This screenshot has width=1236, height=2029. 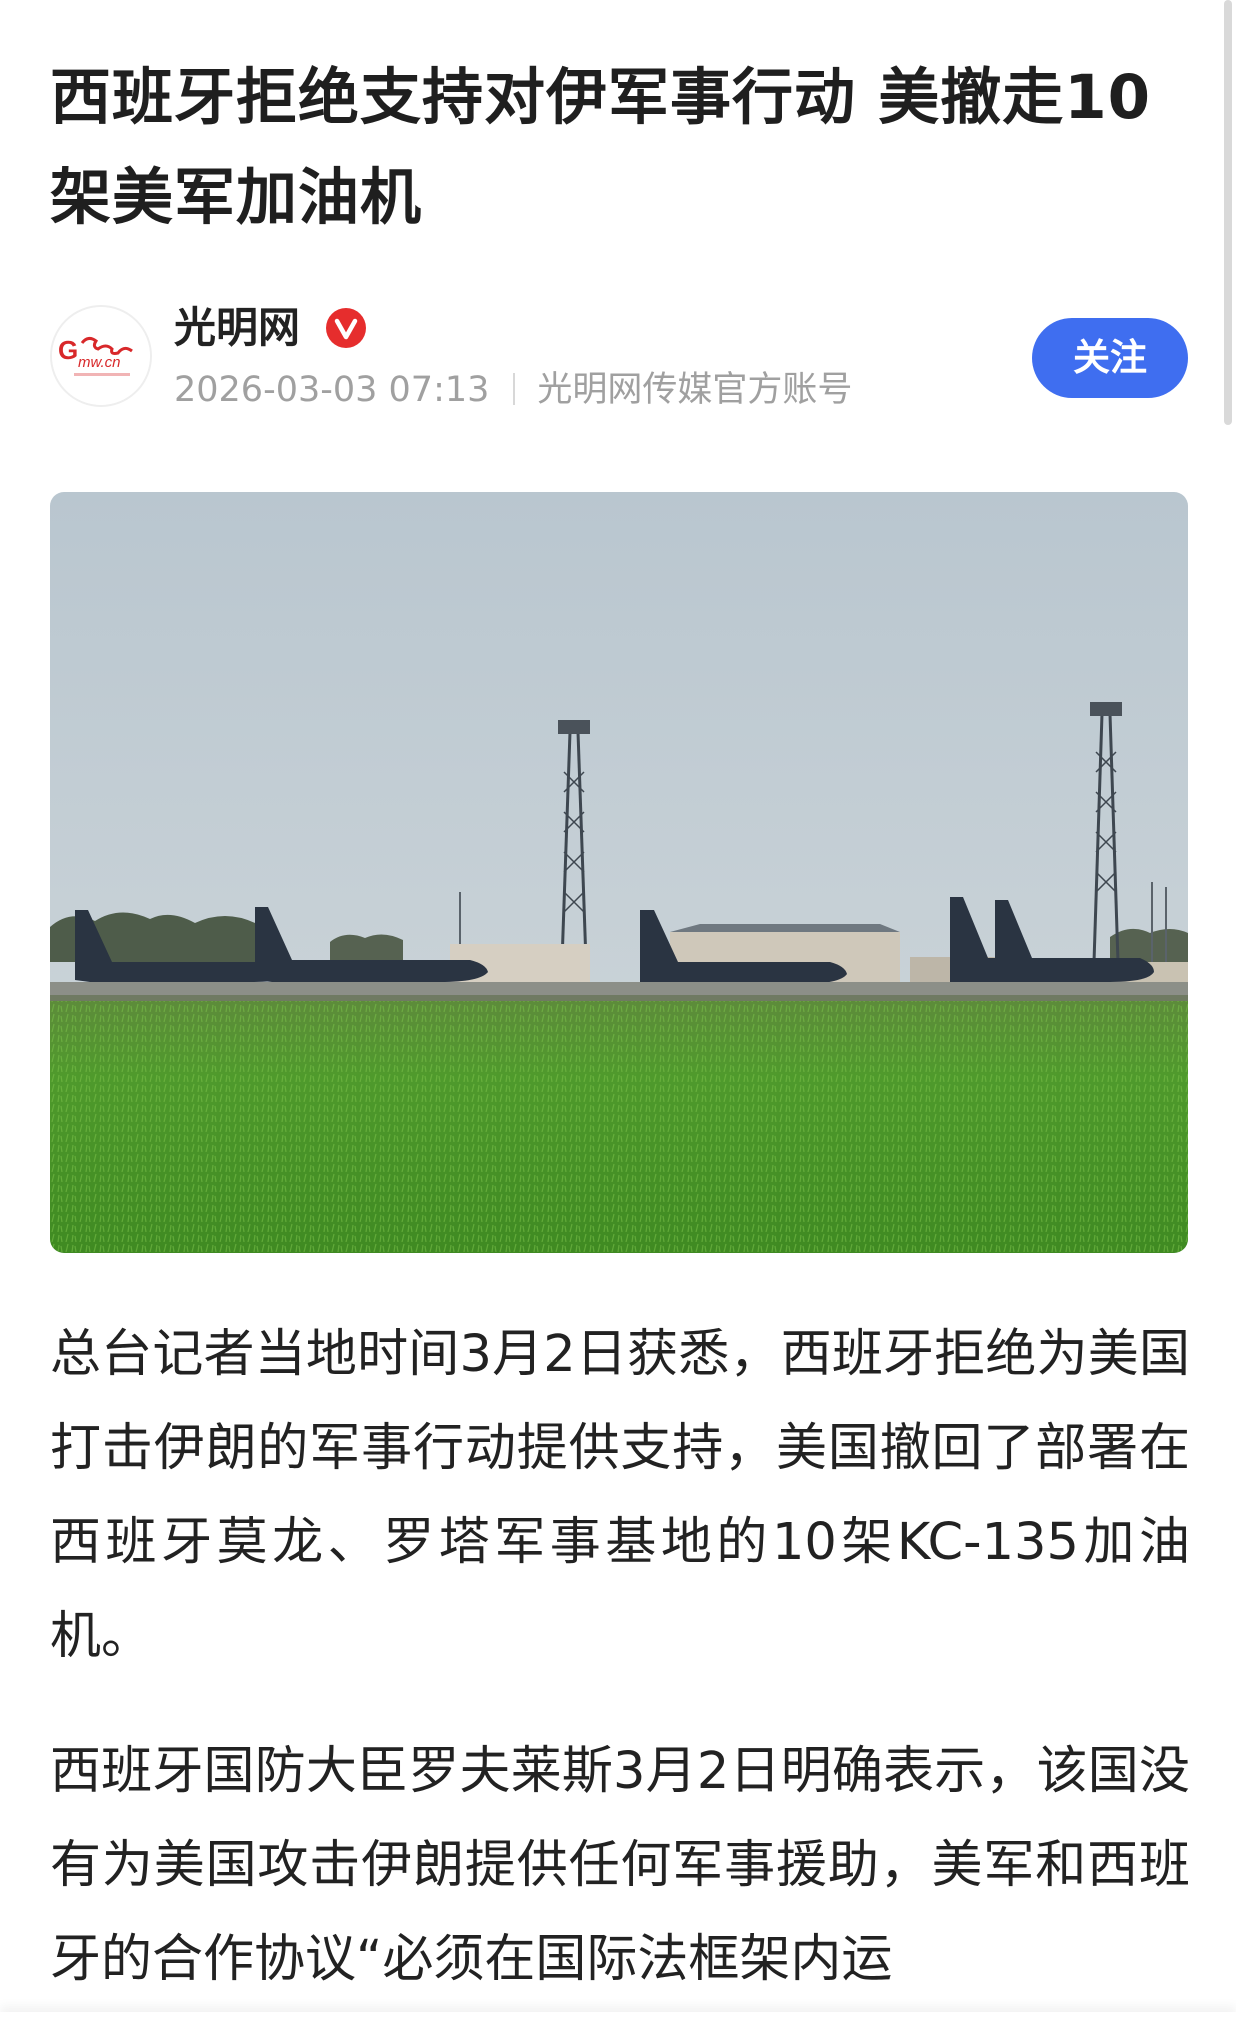 I want to click on verified-v-icon, so click(x=346, y=328).